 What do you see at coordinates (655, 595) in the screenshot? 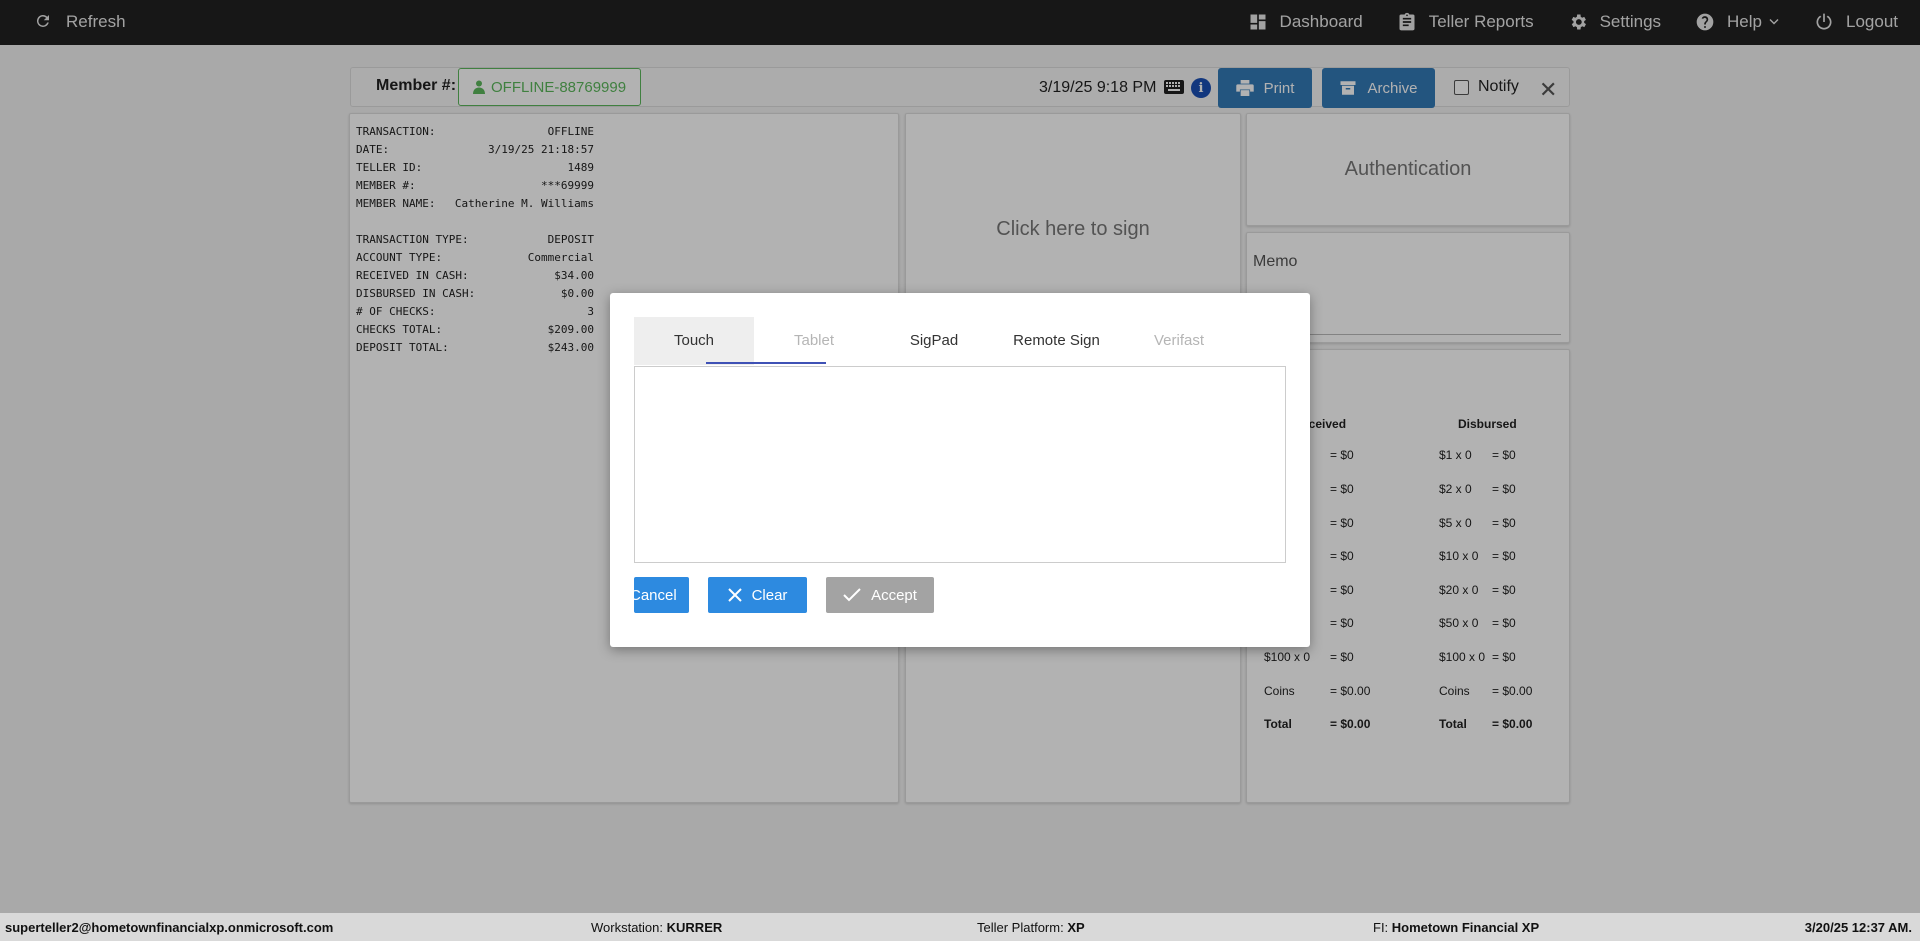
I see `cancel-label: Cancel` at bounding box center [655, 595].